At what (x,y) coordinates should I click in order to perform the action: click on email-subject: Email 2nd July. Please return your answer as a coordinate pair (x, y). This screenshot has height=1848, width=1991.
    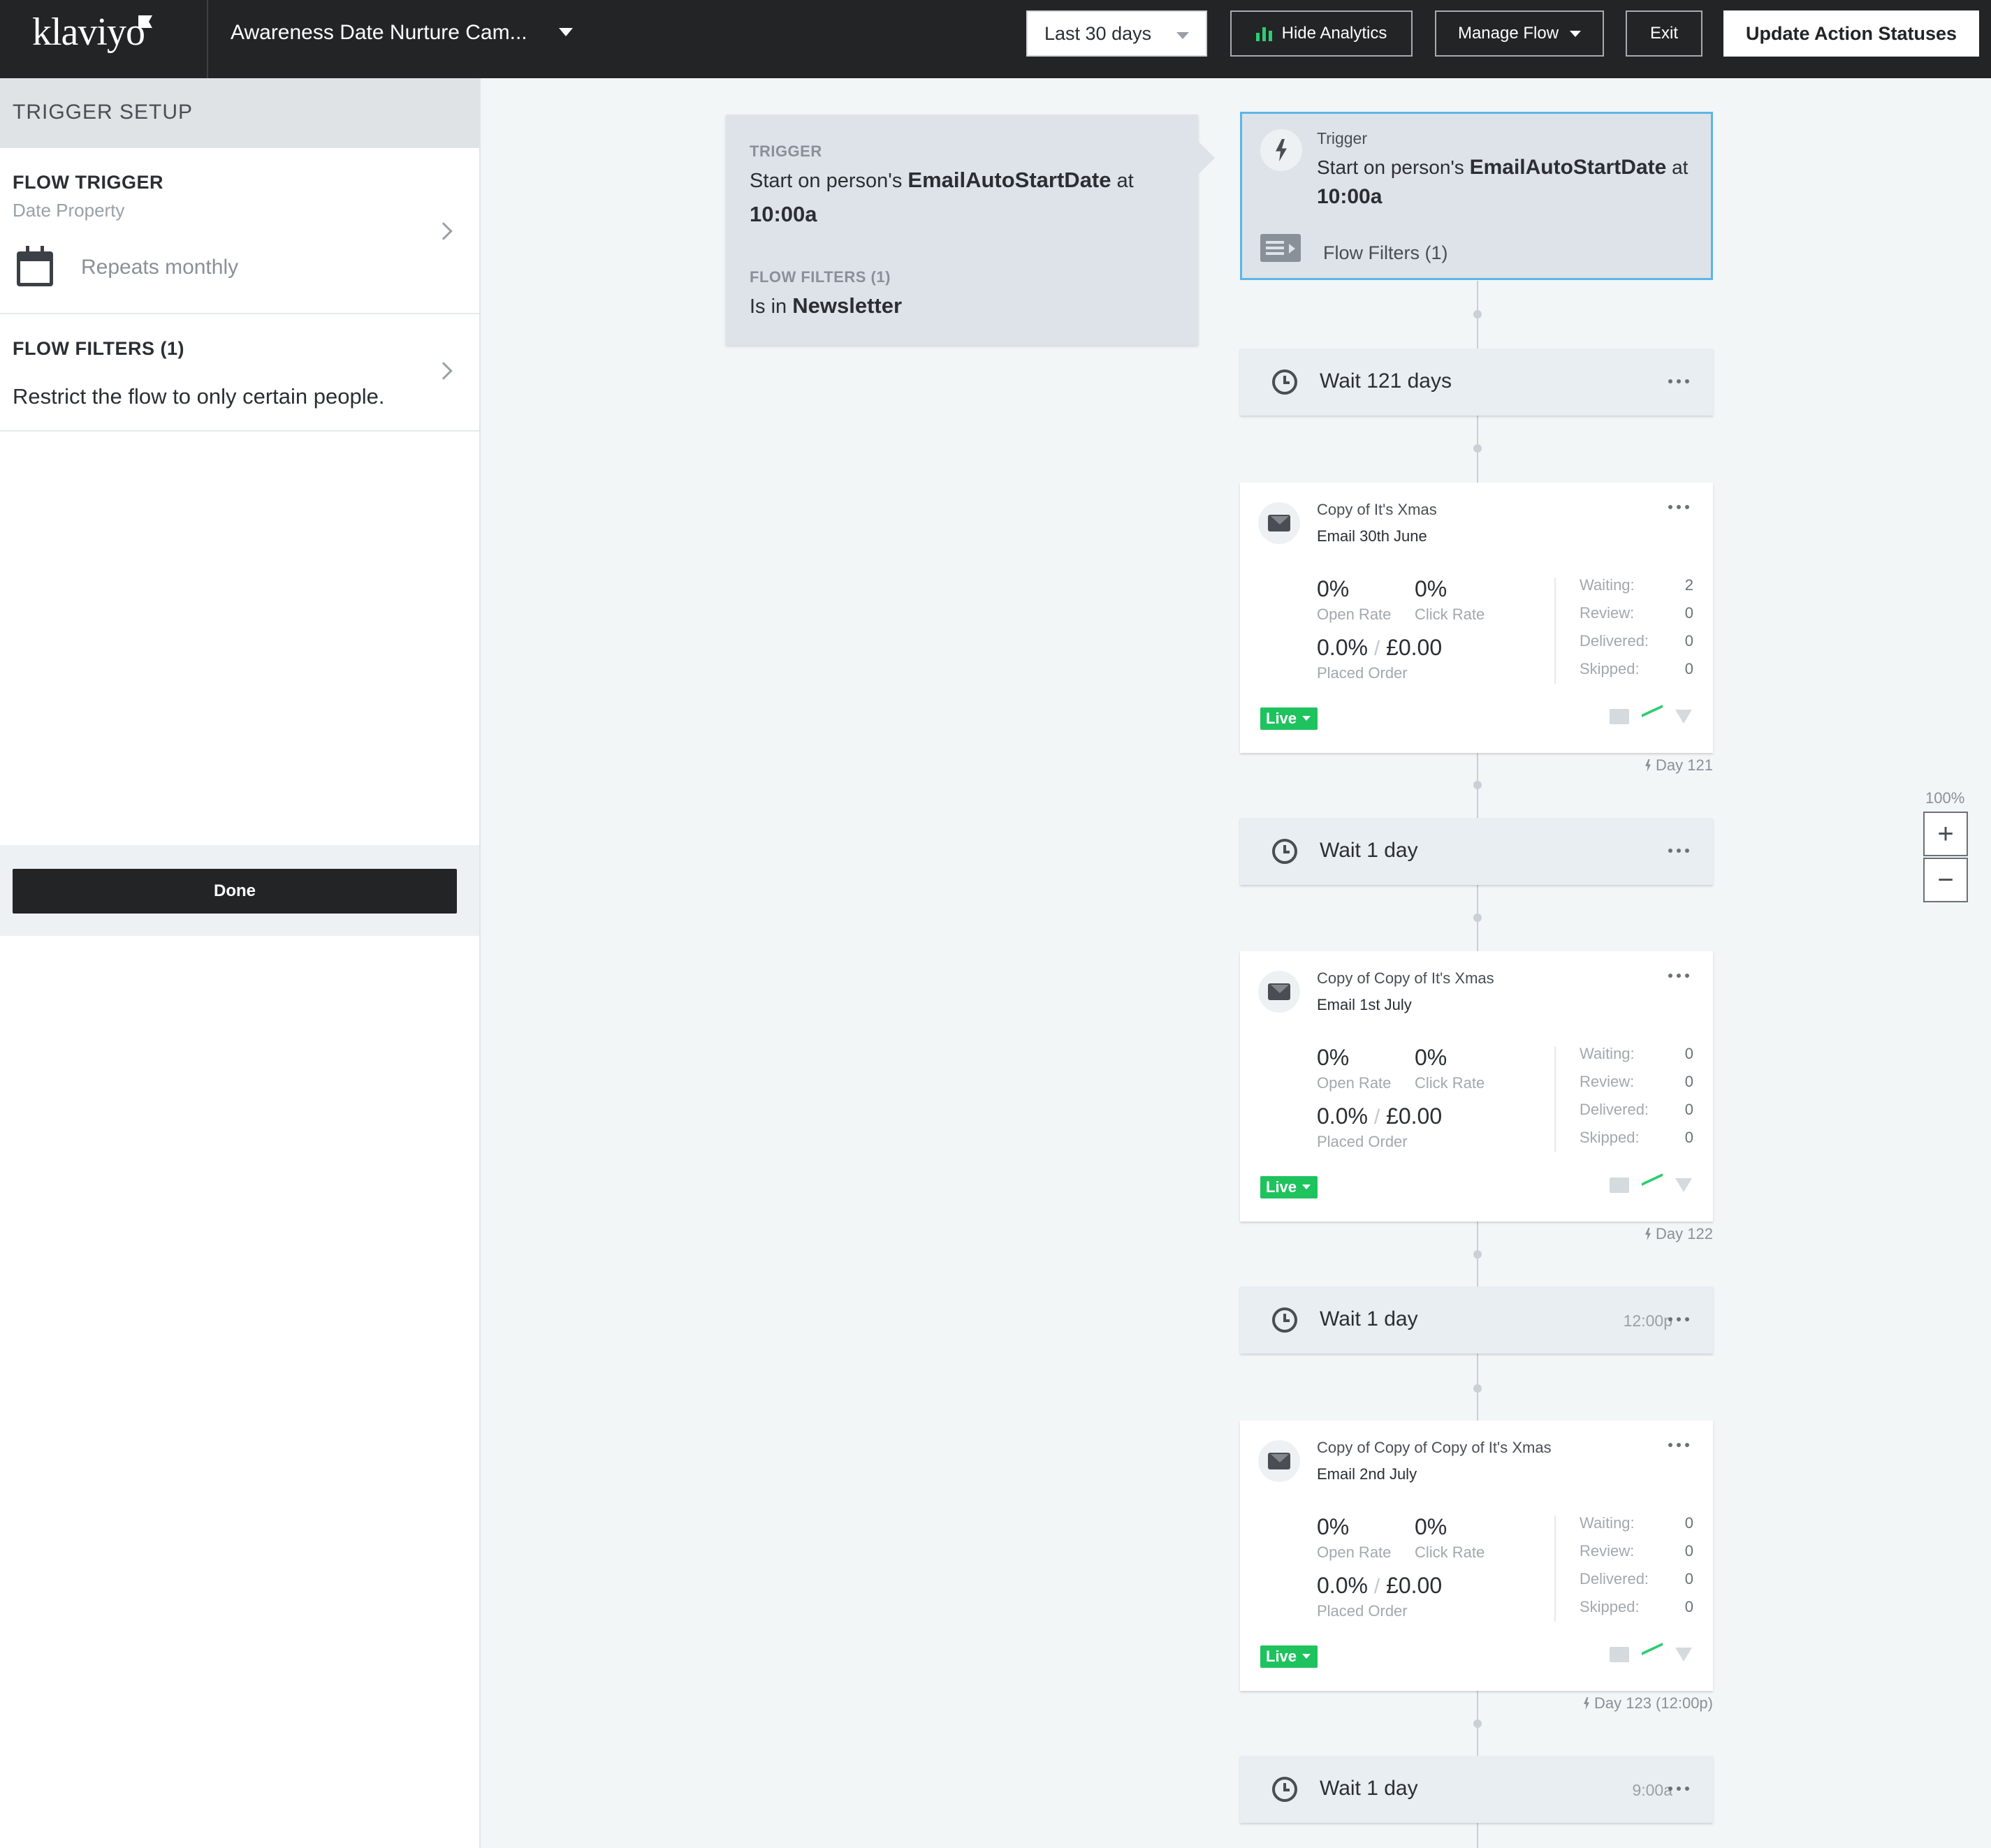
    Looking at the image, I should click on (1367, 1474).